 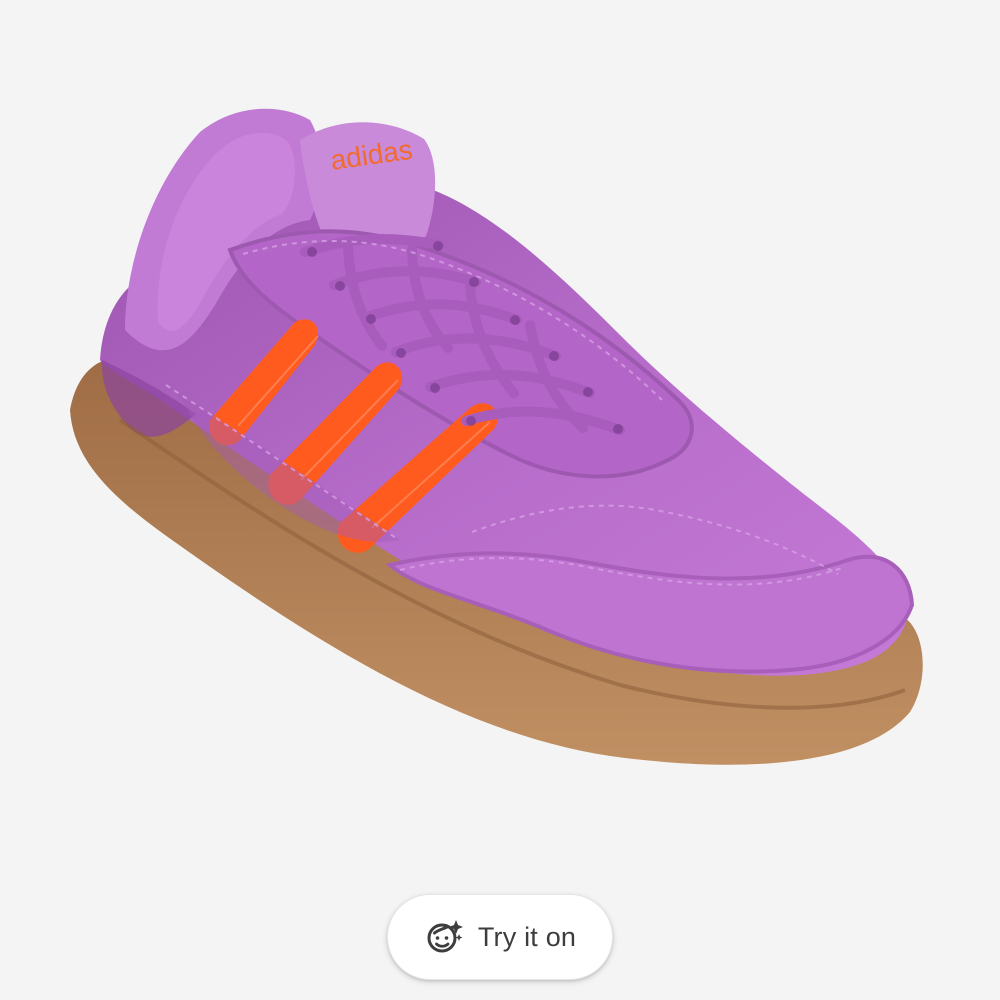 What do you see at coordinates (445, 936) in the screenshot?
I see `face-sparkle-icon` at bounding box center [445, 936].